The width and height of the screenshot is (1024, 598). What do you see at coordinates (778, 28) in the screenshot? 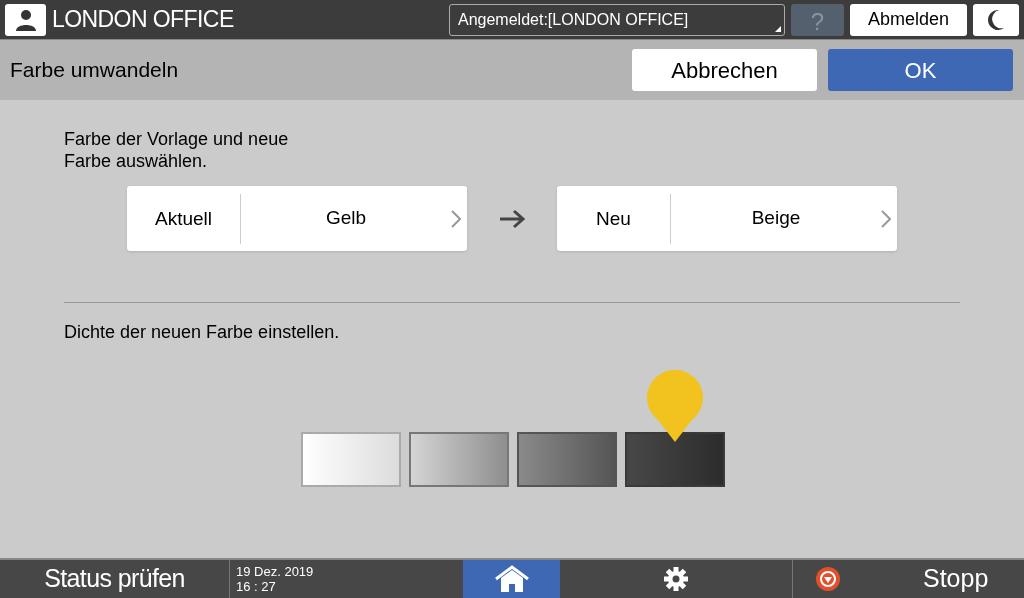
I see `dropdown-corner-icon` at bounding box center [778, 28].